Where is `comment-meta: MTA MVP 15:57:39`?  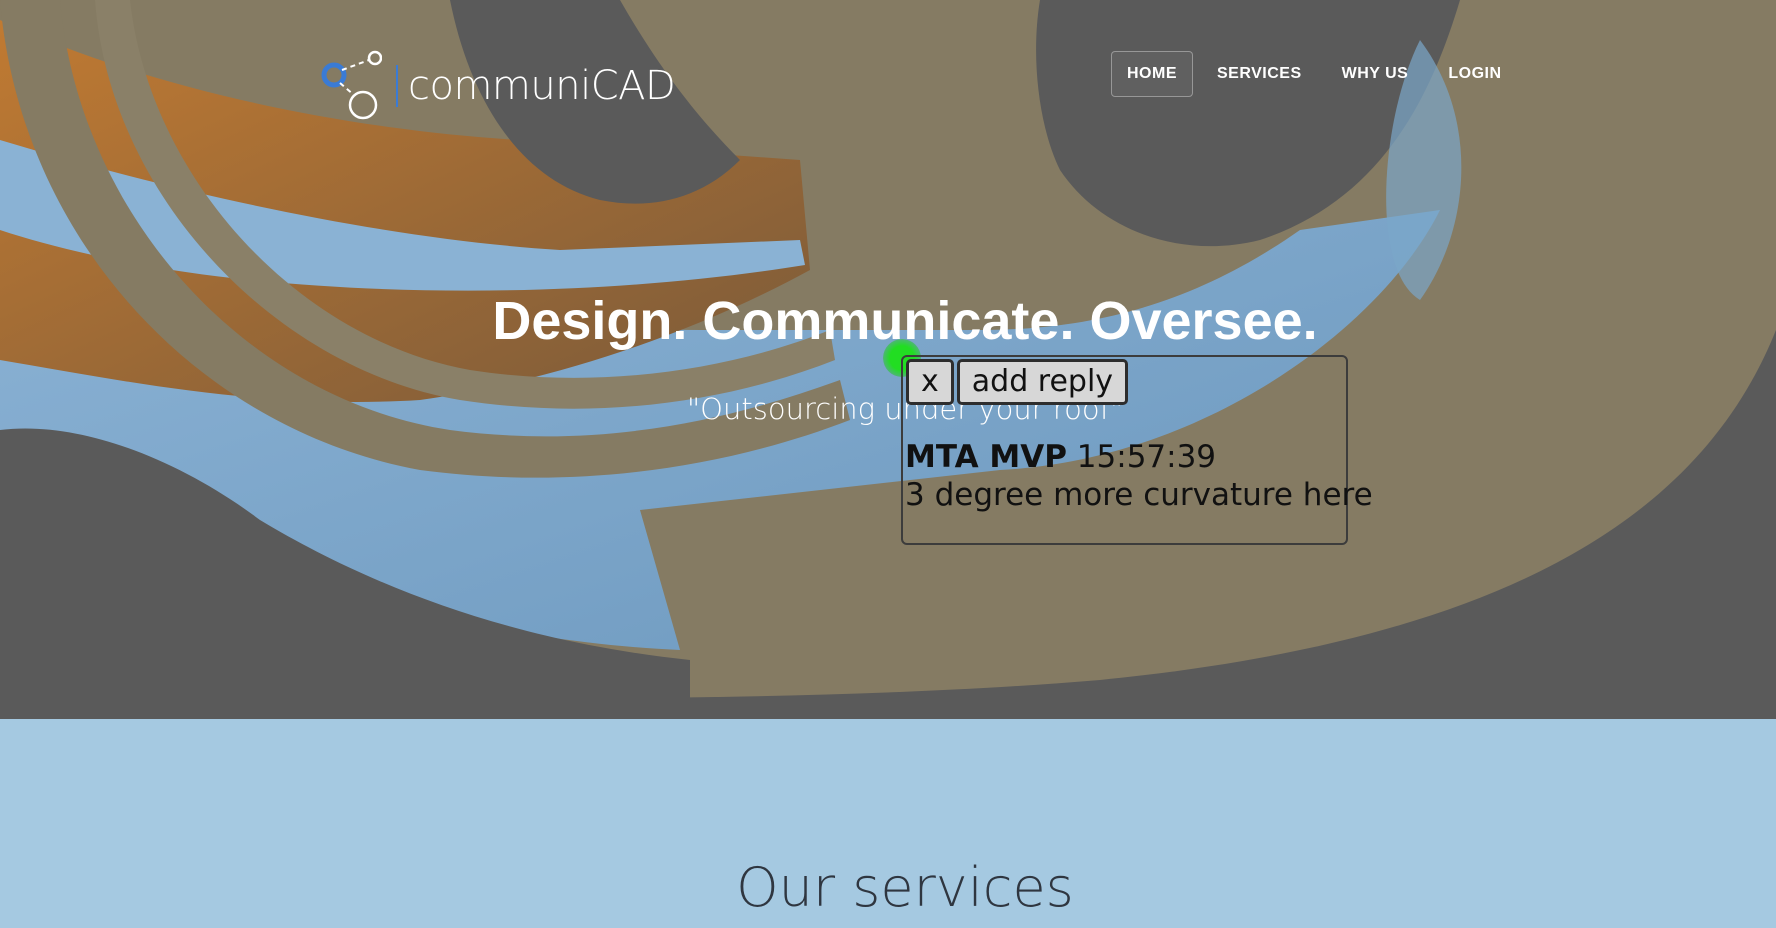 comment-meta: MTA MVP 15:57:39 is located at coordinates (1060, 457).